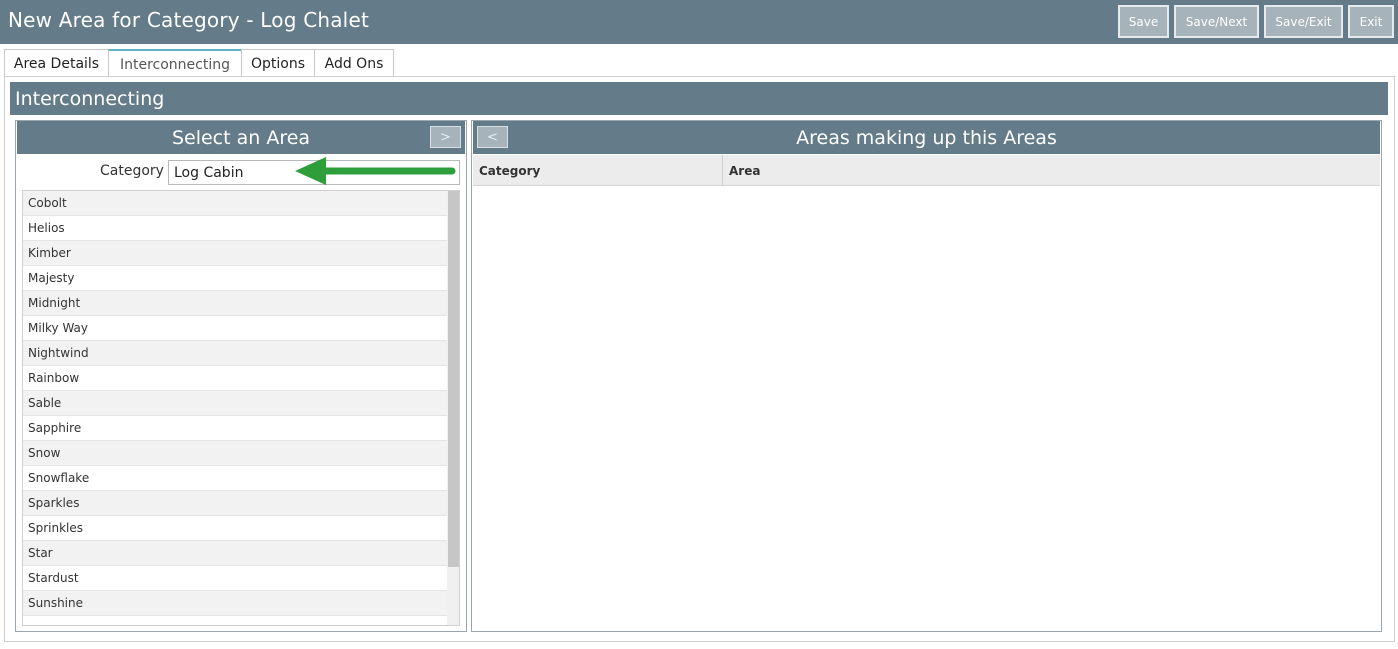  I want to click on column-area: Area, so click(1051, 170).